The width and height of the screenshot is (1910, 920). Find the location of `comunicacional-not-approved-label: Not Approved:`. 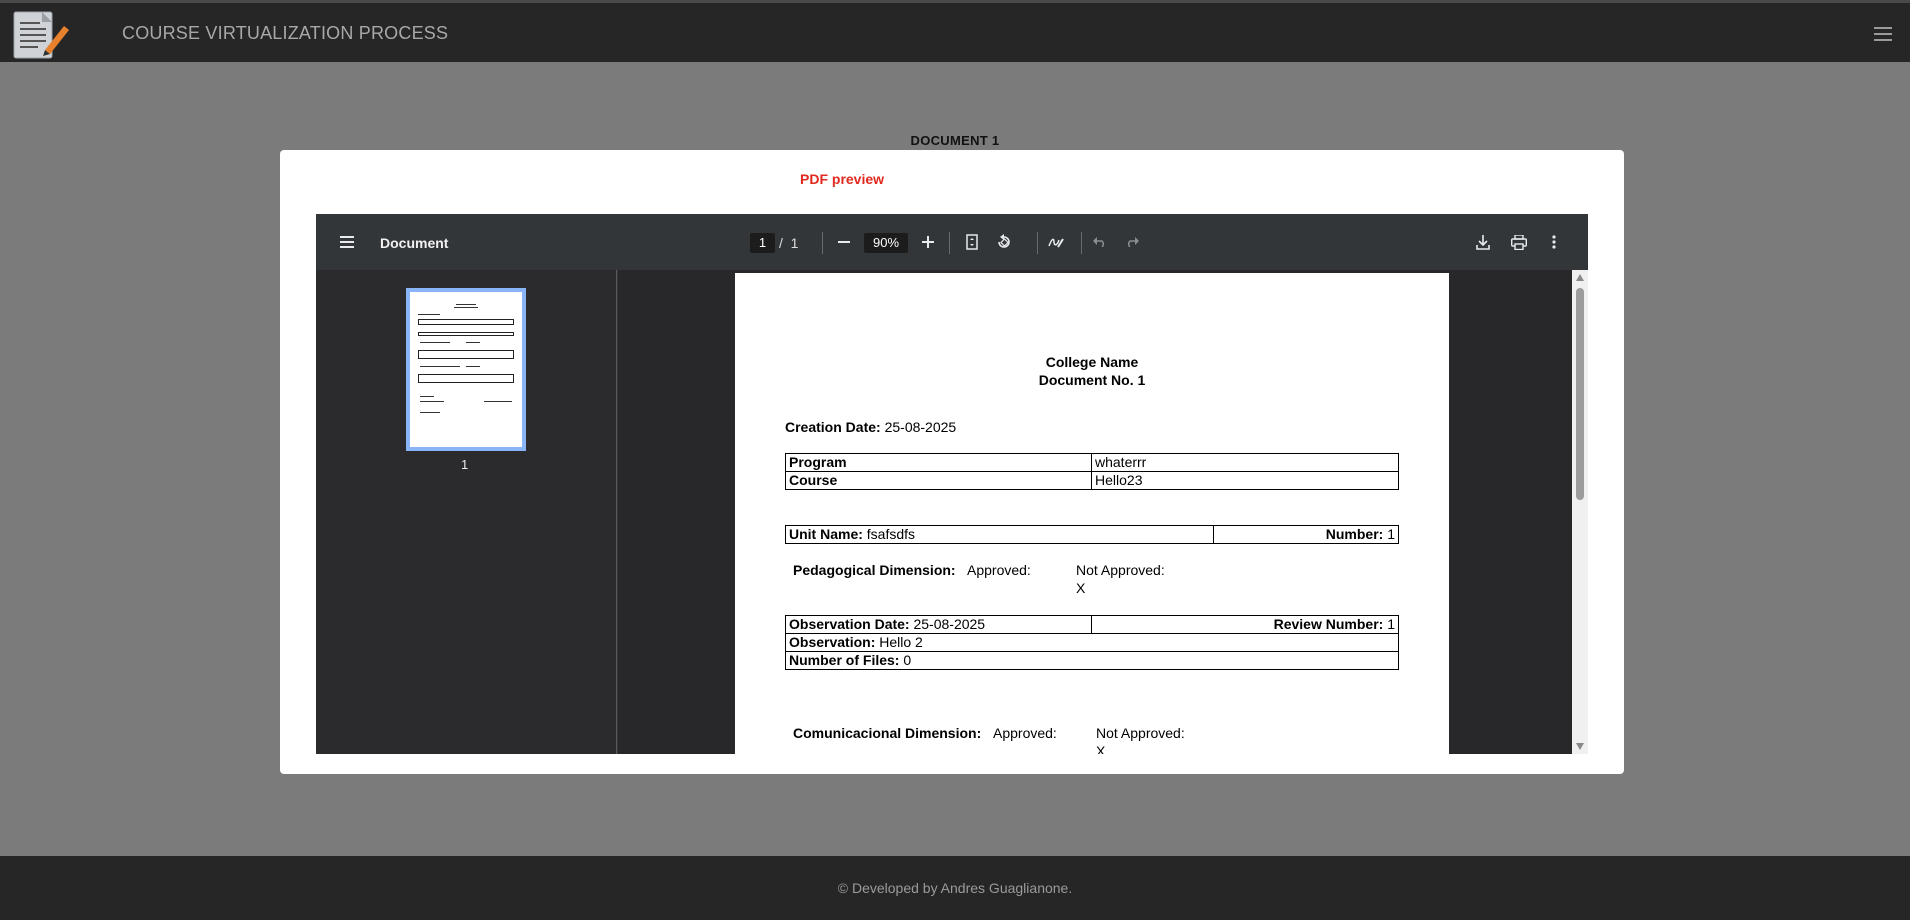

comunicacional-not-approved-label: Not Approved: is located at coordinates (1140, 733).